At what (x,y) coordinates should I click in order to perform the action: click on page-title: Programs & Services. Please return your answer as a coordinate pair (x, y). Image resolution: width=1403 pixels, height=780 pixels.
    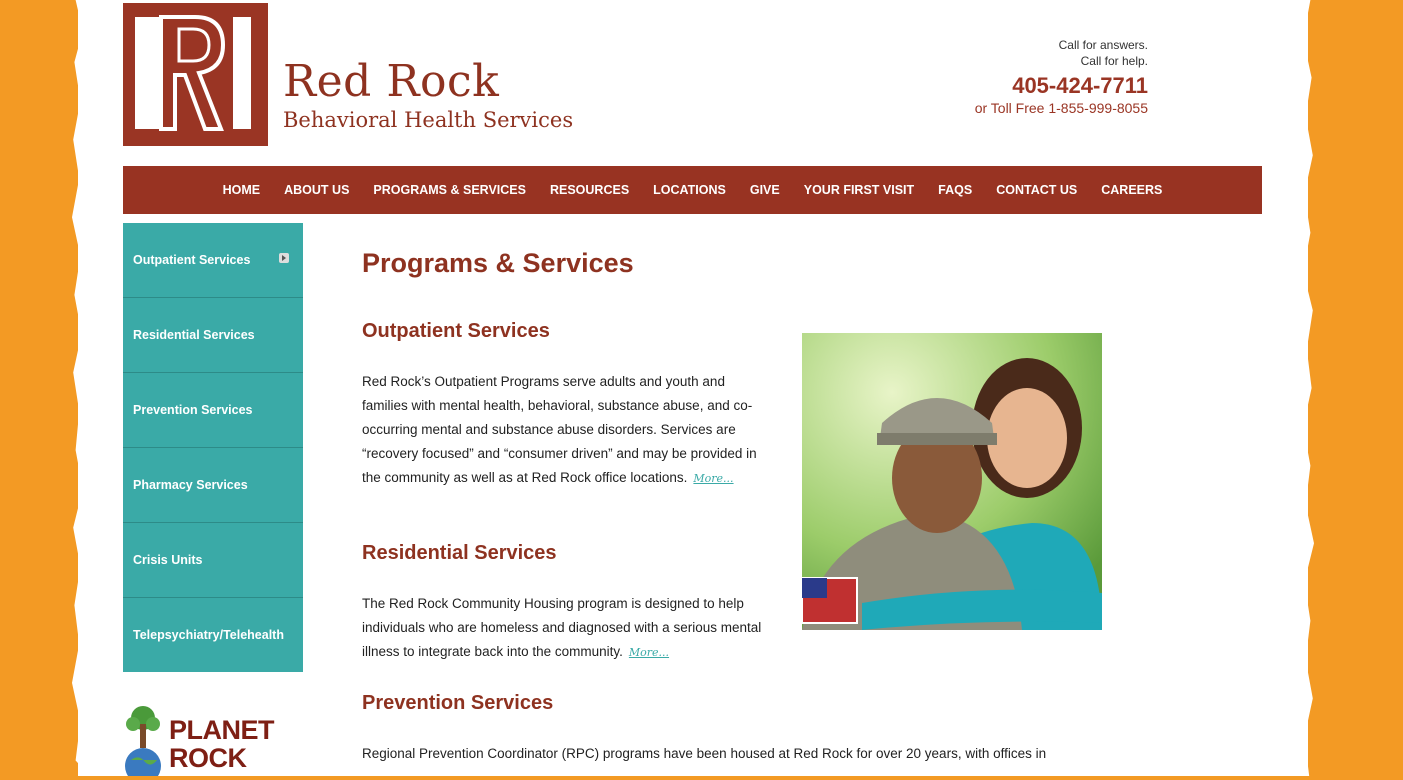
    Looking at the image, I should click on (498, 263).